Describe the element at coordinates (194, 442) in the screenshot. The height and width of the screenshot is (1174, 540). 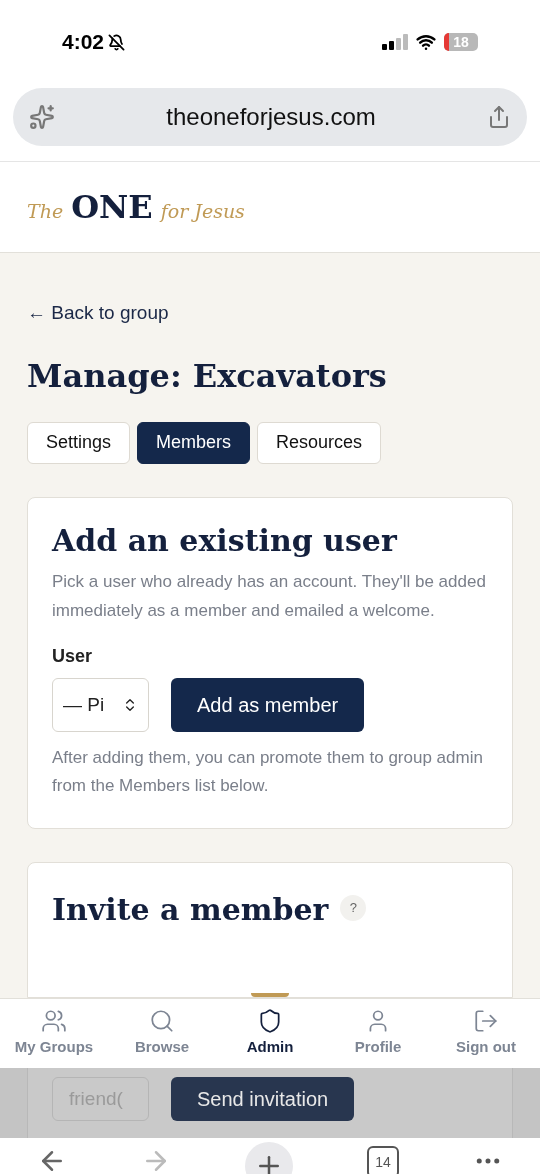
I see `tab: Members` at that location.